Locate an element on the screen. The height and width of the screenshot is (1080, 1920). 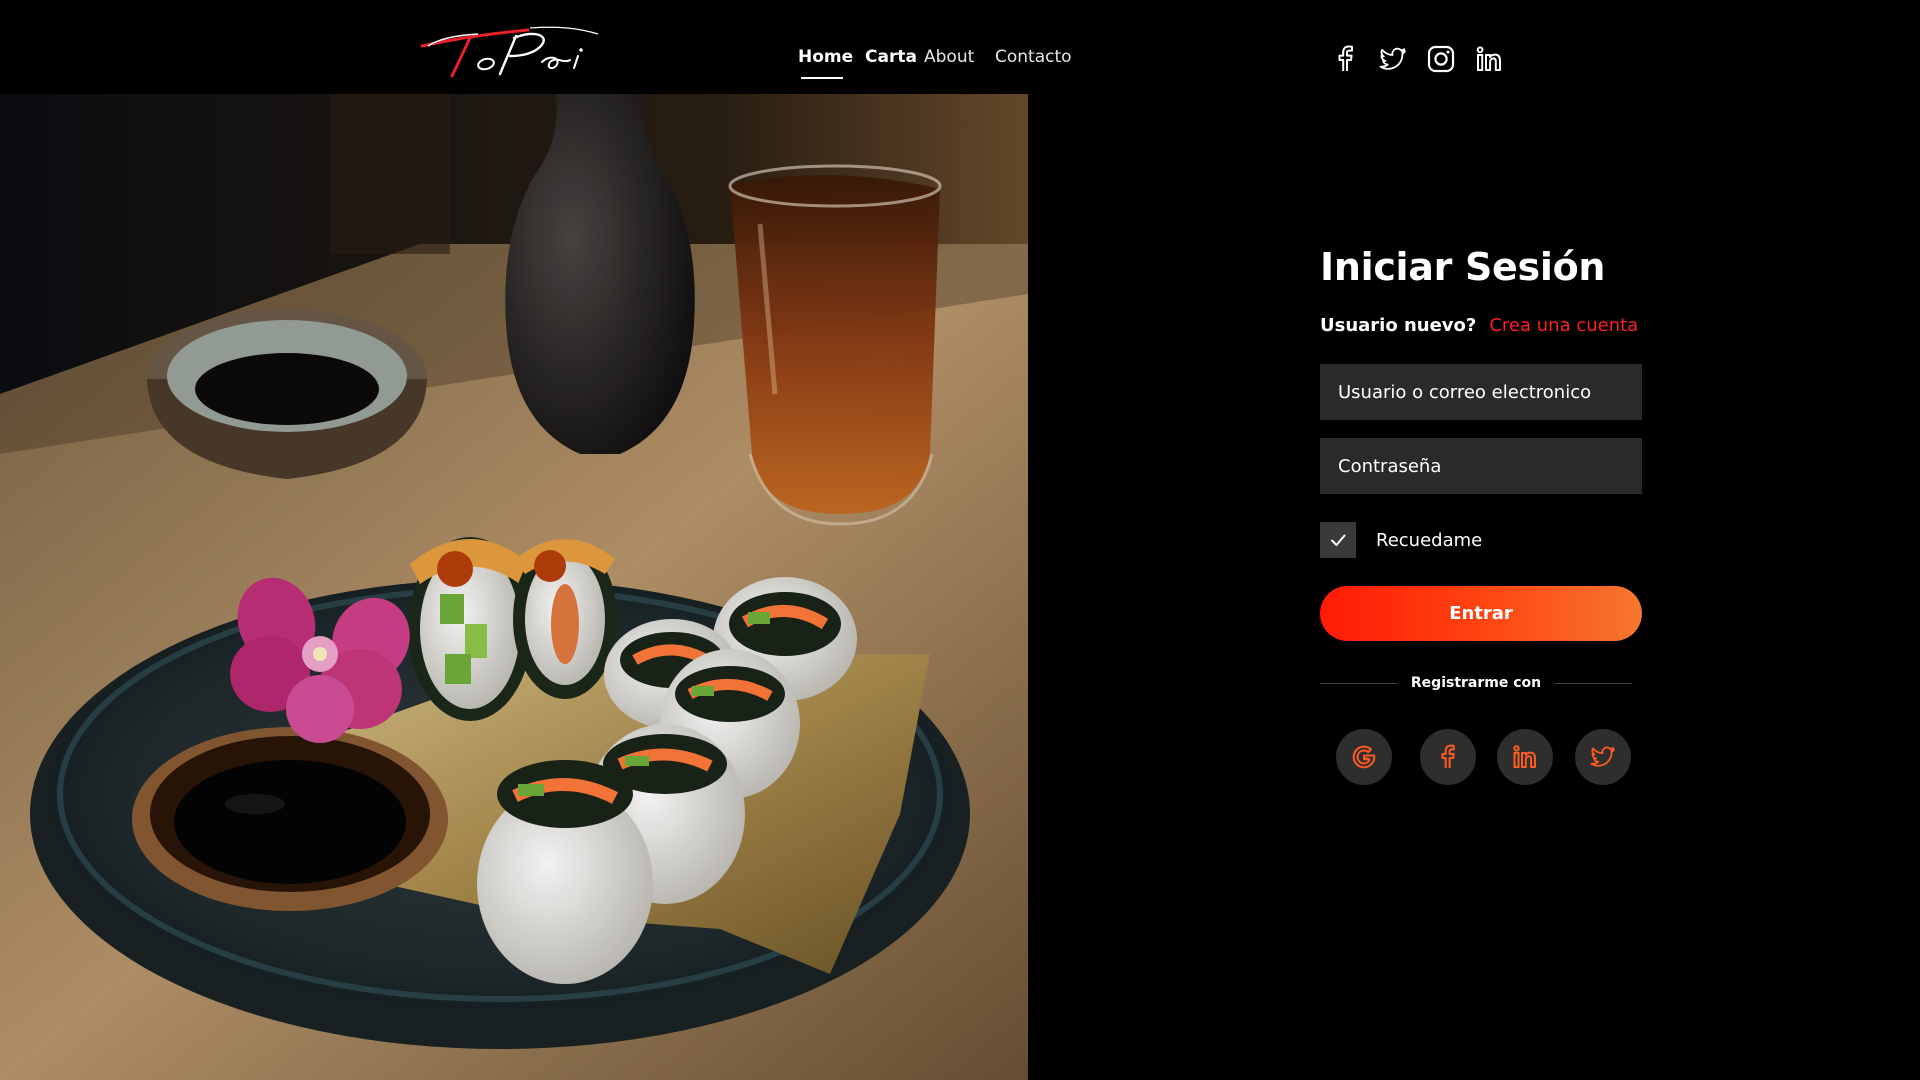
check-icon is located at coordinates (1338, 540).